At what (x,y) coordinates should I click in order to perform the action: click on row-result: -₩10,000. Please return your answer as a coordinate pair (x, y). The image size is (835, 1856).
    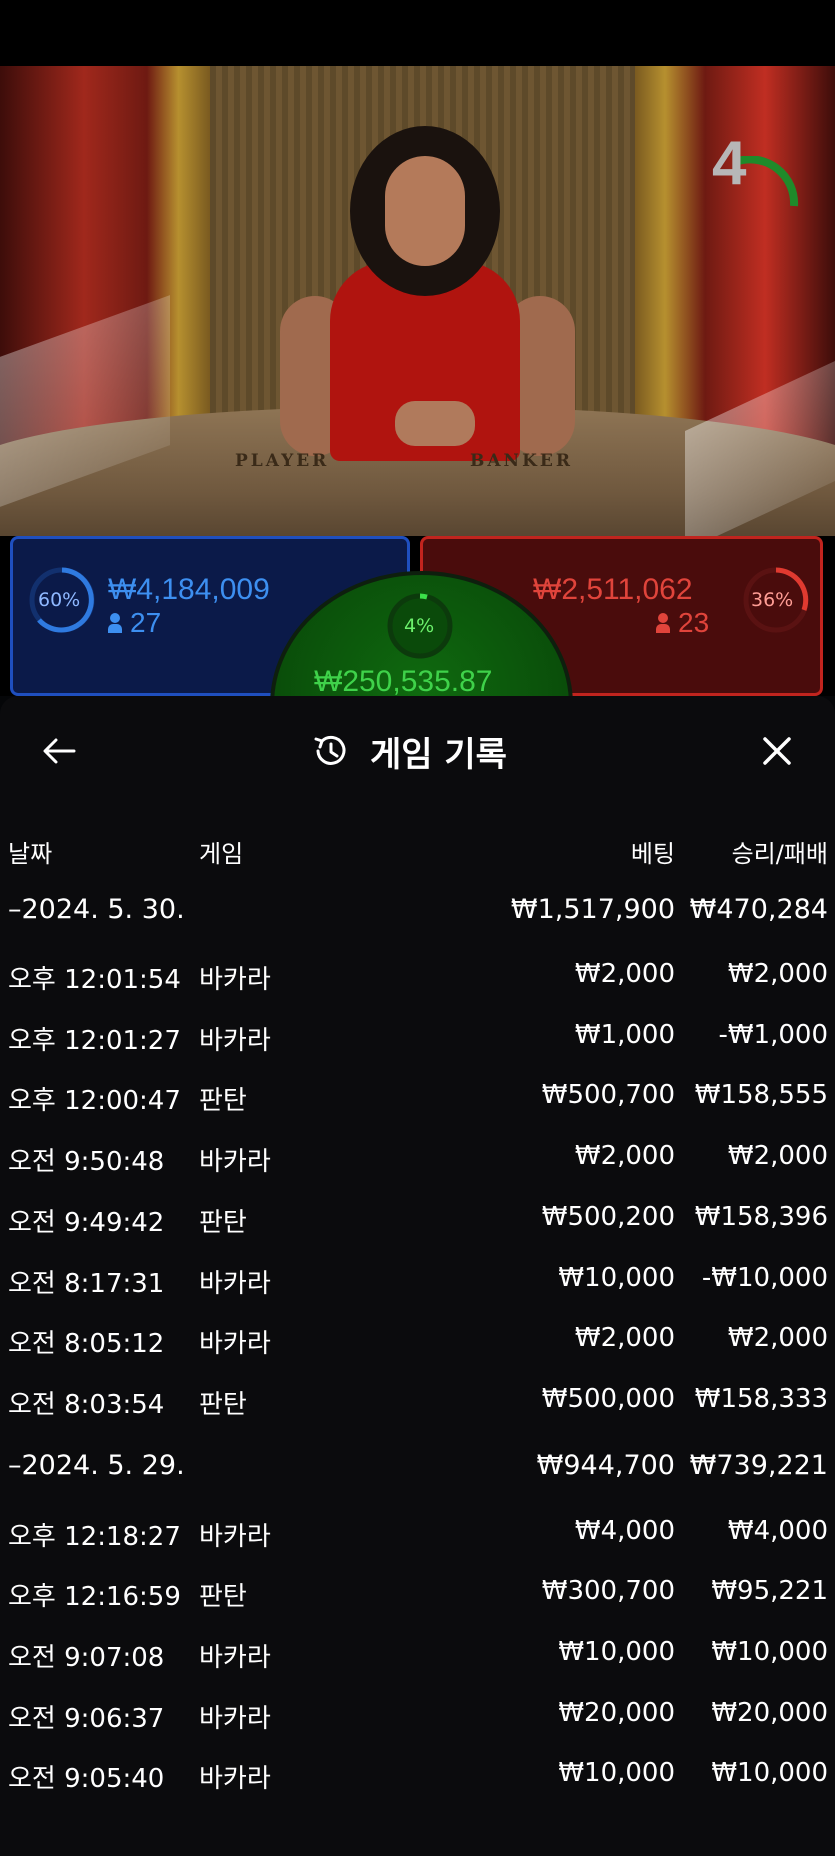
    Looking at the image, I should click on (764, 1278).